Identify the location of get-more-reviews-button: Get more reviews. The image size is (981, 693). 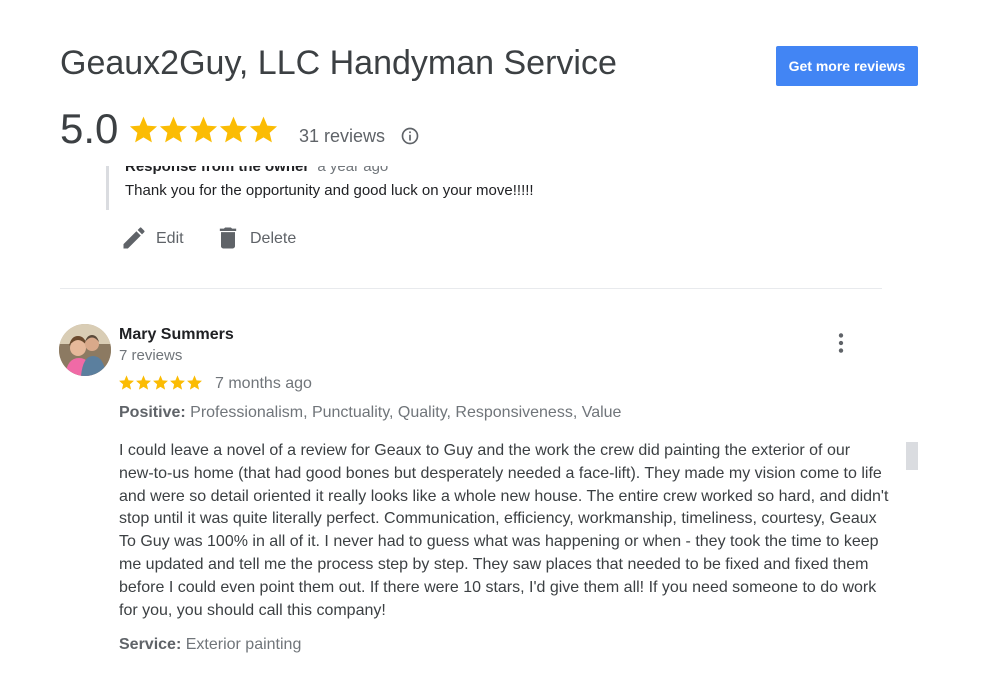
(847, 66).